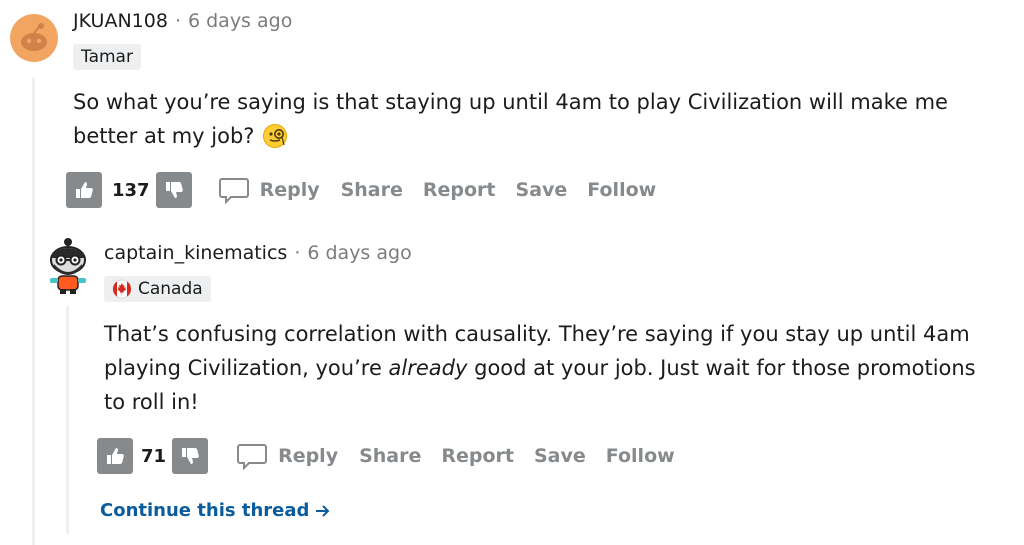 This screenshot has height=545, width=1024. I want to click on action-bar: 137 Reply Share Report Save Follow, so click(361, 190).